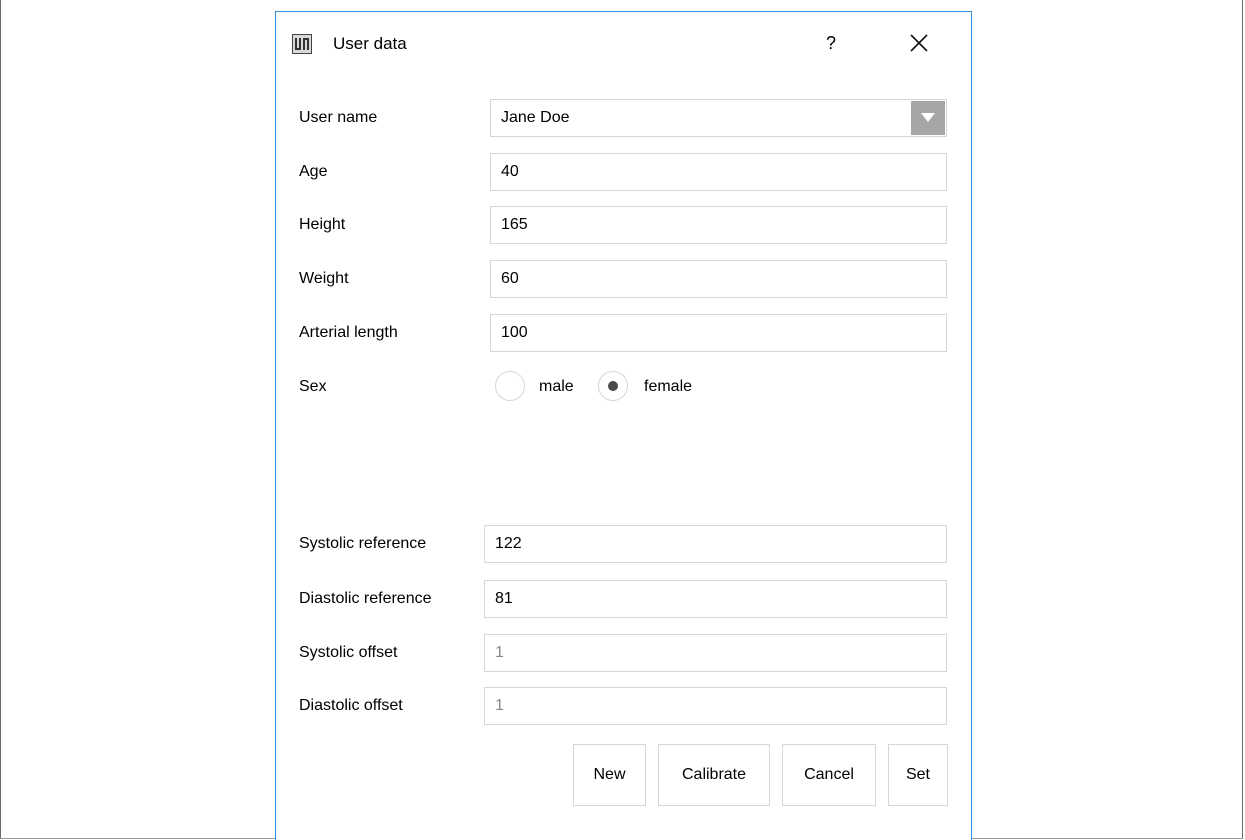 The height and width of the screenshot is (840, 1245). Describe the element at coordinates (718, 172) in the screenshot. I see `age-input: 40` at that location.